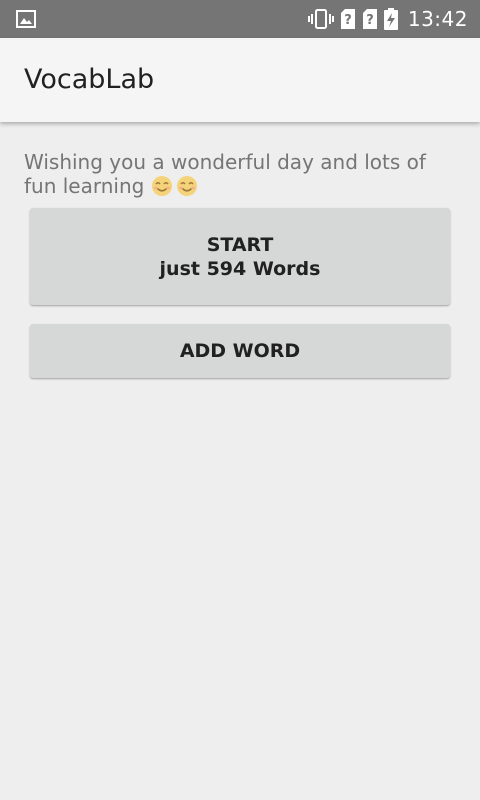  What do you see at coordinates (26, 19) in the screenshot?
I see `image-icon` at bounding box center [26, 19].